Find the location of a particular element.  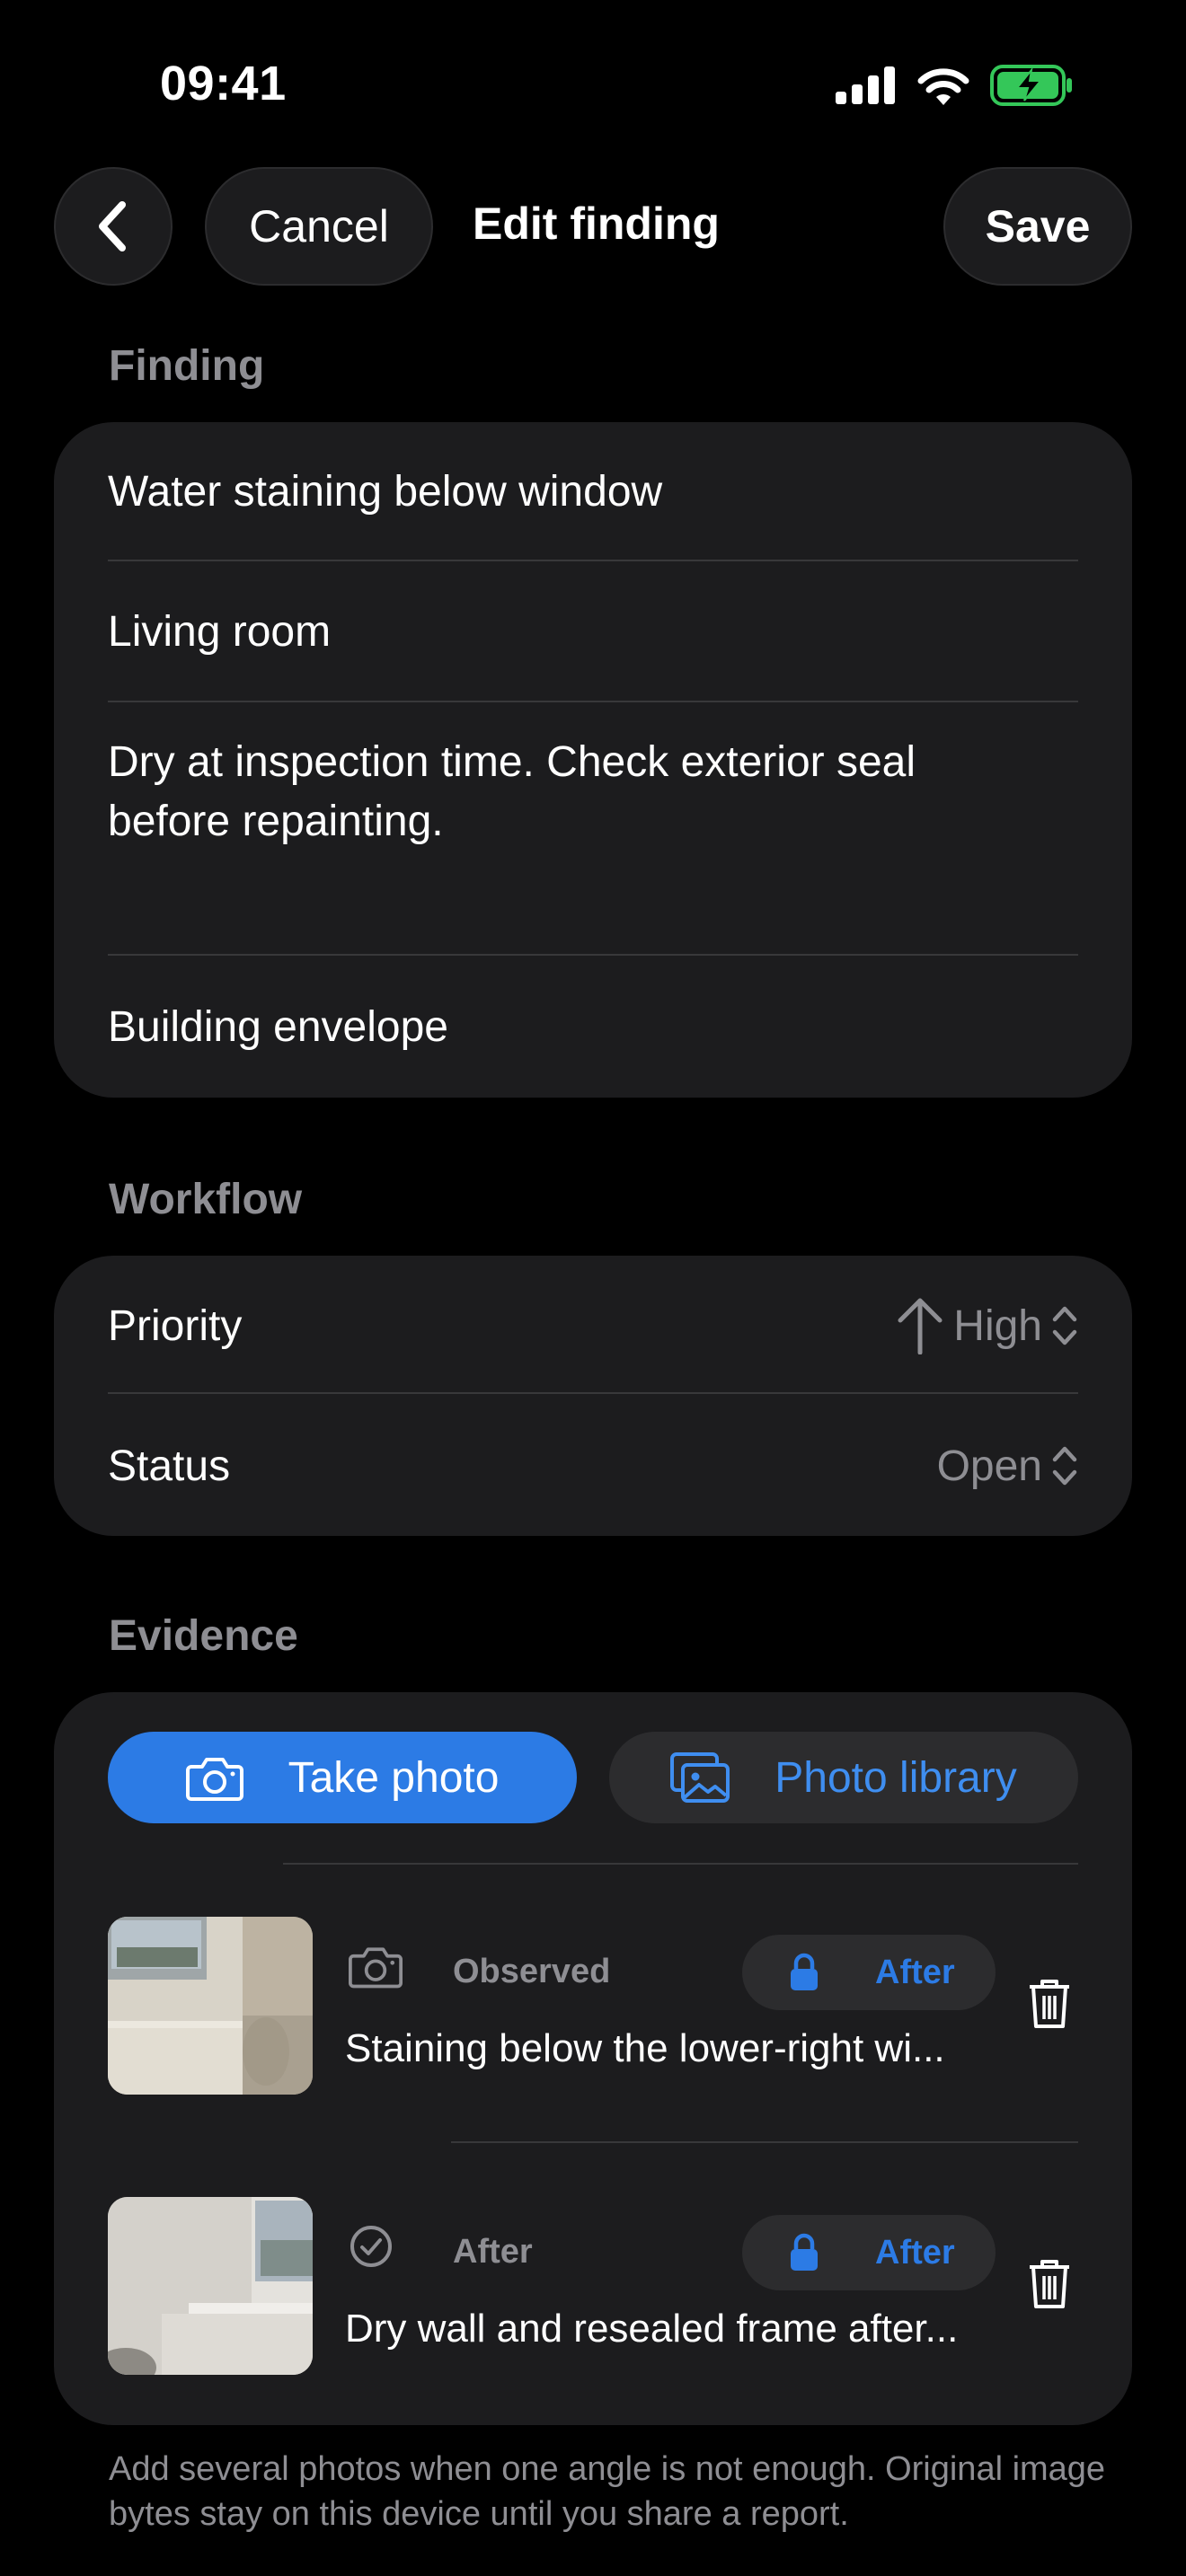

finding-title-field: Water staining below window is located at coordinates (593, 491).